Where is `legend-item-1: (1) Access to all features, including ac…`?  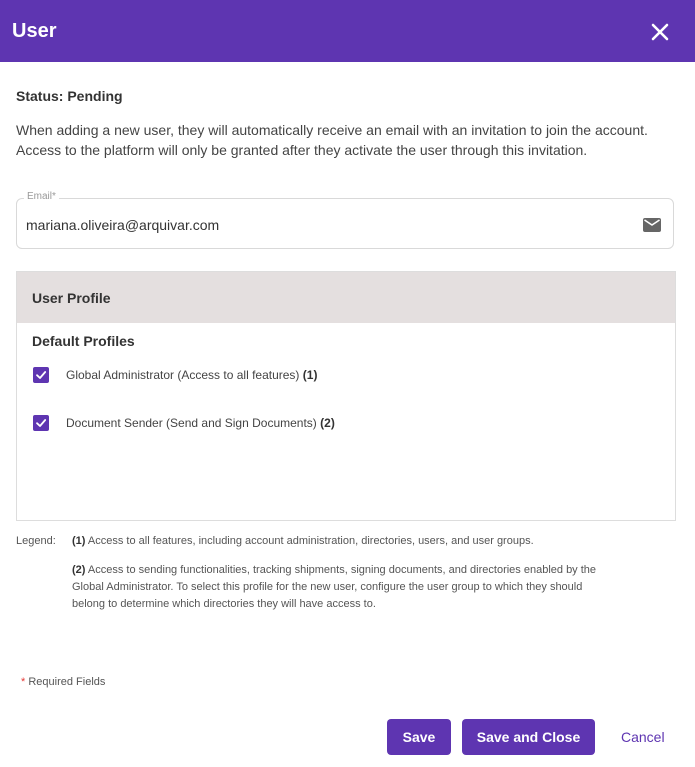 legend-item-1: (1) Access to all features, including ac… is located at coordinates (369, 541).